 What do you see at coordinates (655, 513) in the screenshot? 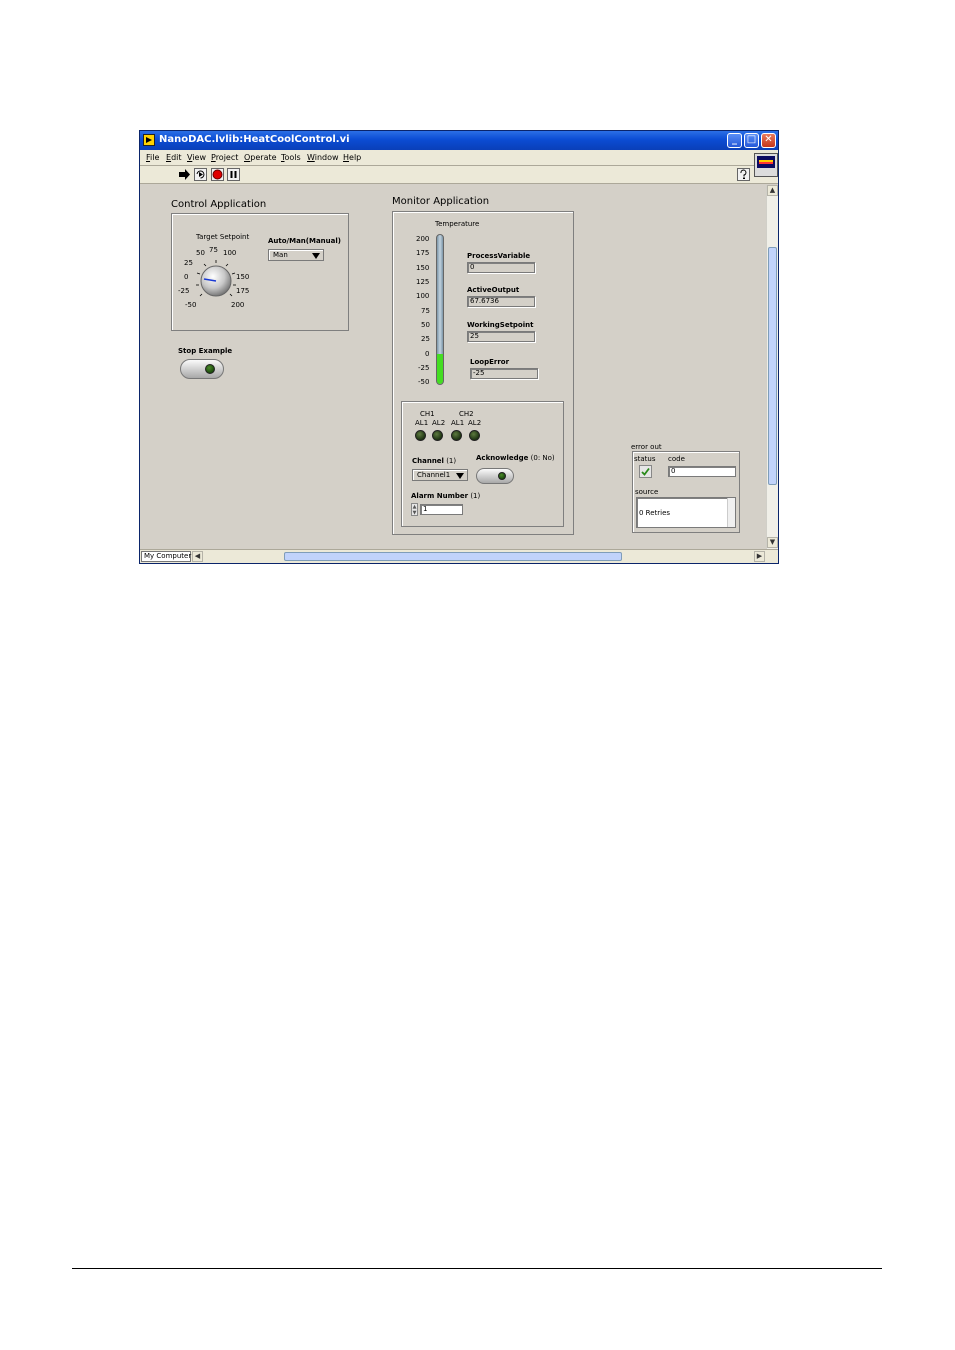
I see `error-source-text: 0 Retries` at bounding box center [655, 513].